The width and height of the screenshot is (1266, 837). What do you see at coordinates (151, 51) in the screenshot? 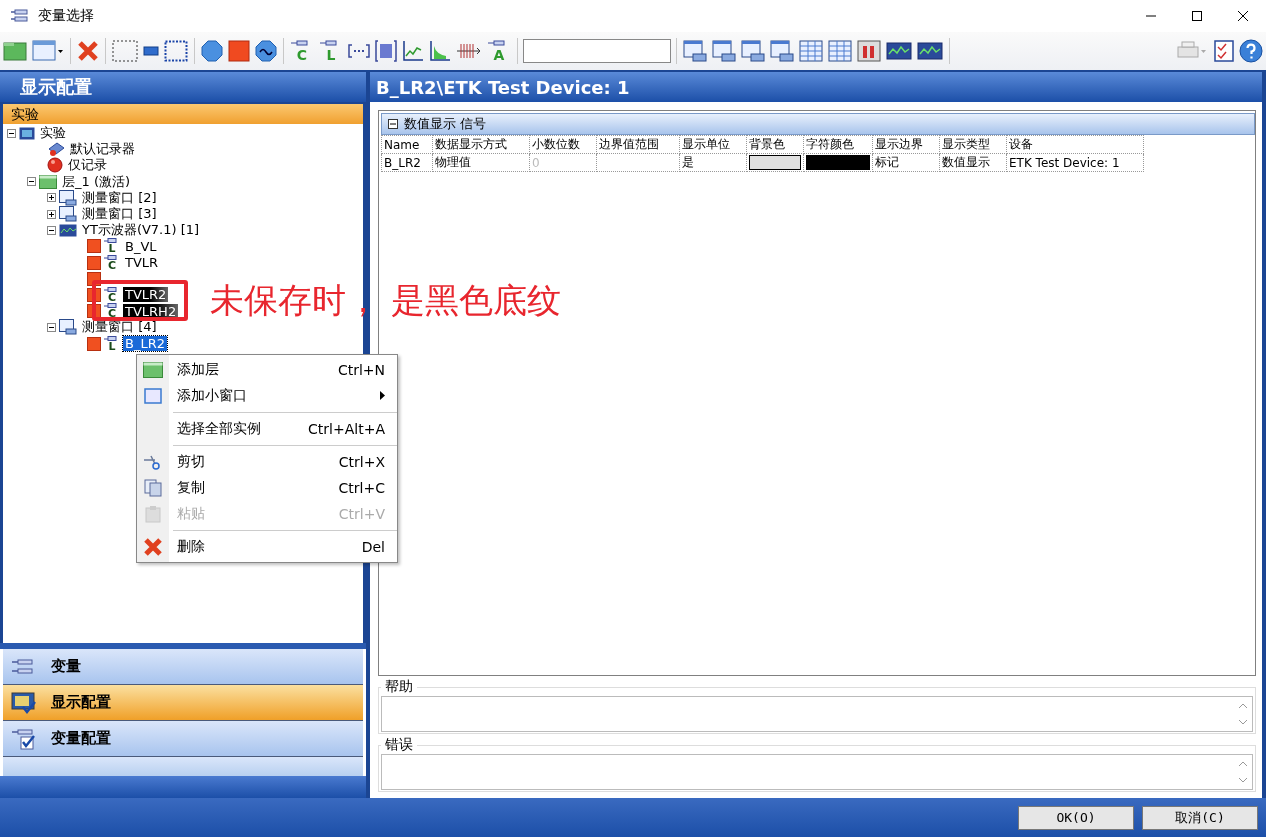
I see `rectangle-icon` at bounding box center [151, 51].